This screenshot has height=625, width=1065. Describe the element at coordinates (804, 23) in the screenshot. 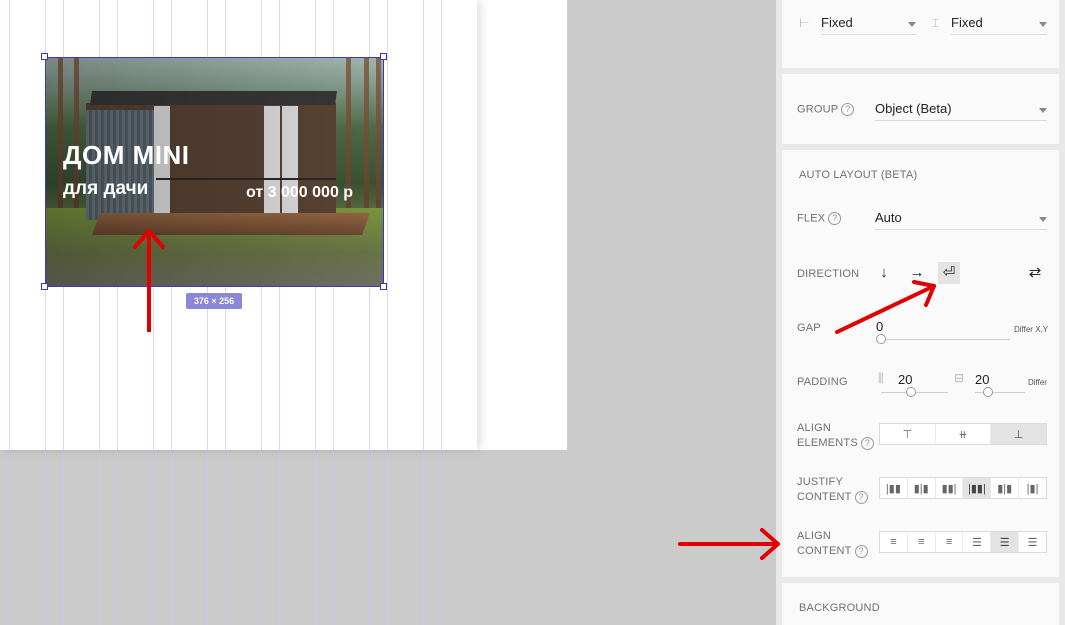

I see `width-resize-icon: ⊢` at that location.